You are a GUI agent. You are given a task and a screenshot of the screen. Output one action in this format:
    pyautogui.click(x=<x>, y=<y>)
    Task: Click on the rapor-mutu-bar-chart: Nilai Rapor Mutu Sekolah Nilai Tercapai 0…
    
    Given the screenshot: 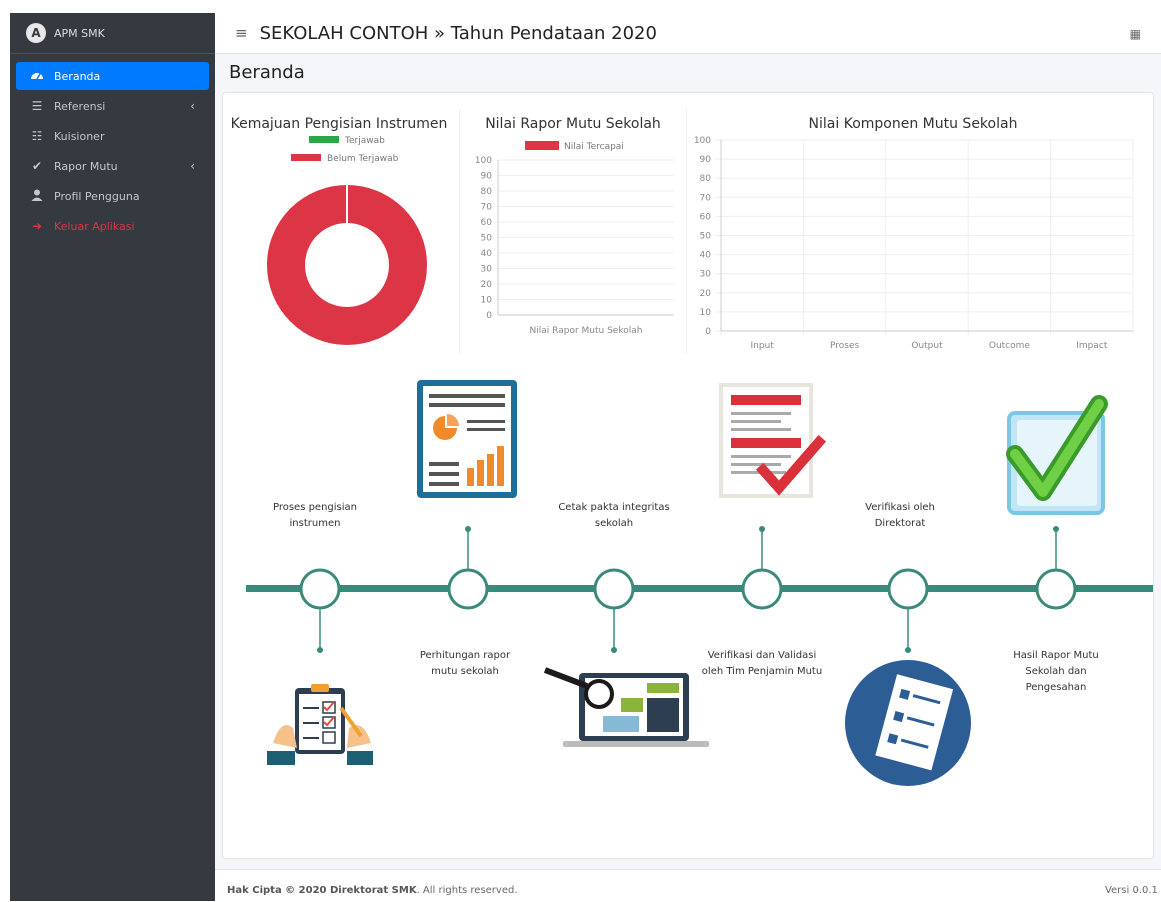 What is the action you would take?
    pyautogui.click(x=574, y=226)
    